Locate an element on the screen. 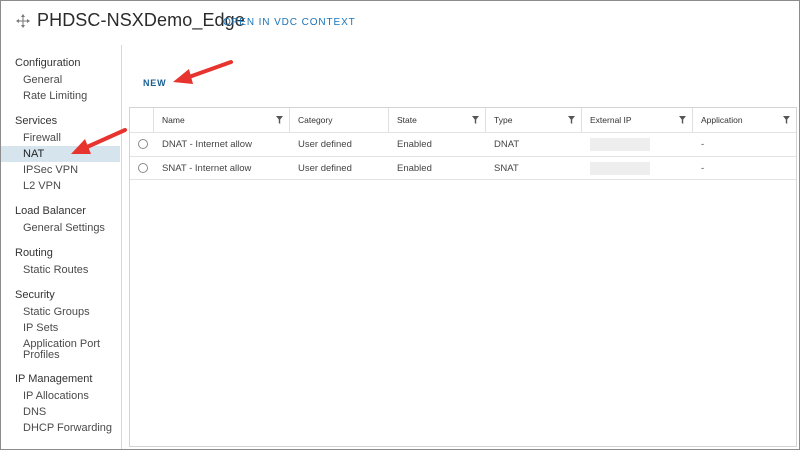 This screenshot has height=450, width=800. sidebar-item-l2-vpn: L2 VPN is located at coordinates (60, 186).